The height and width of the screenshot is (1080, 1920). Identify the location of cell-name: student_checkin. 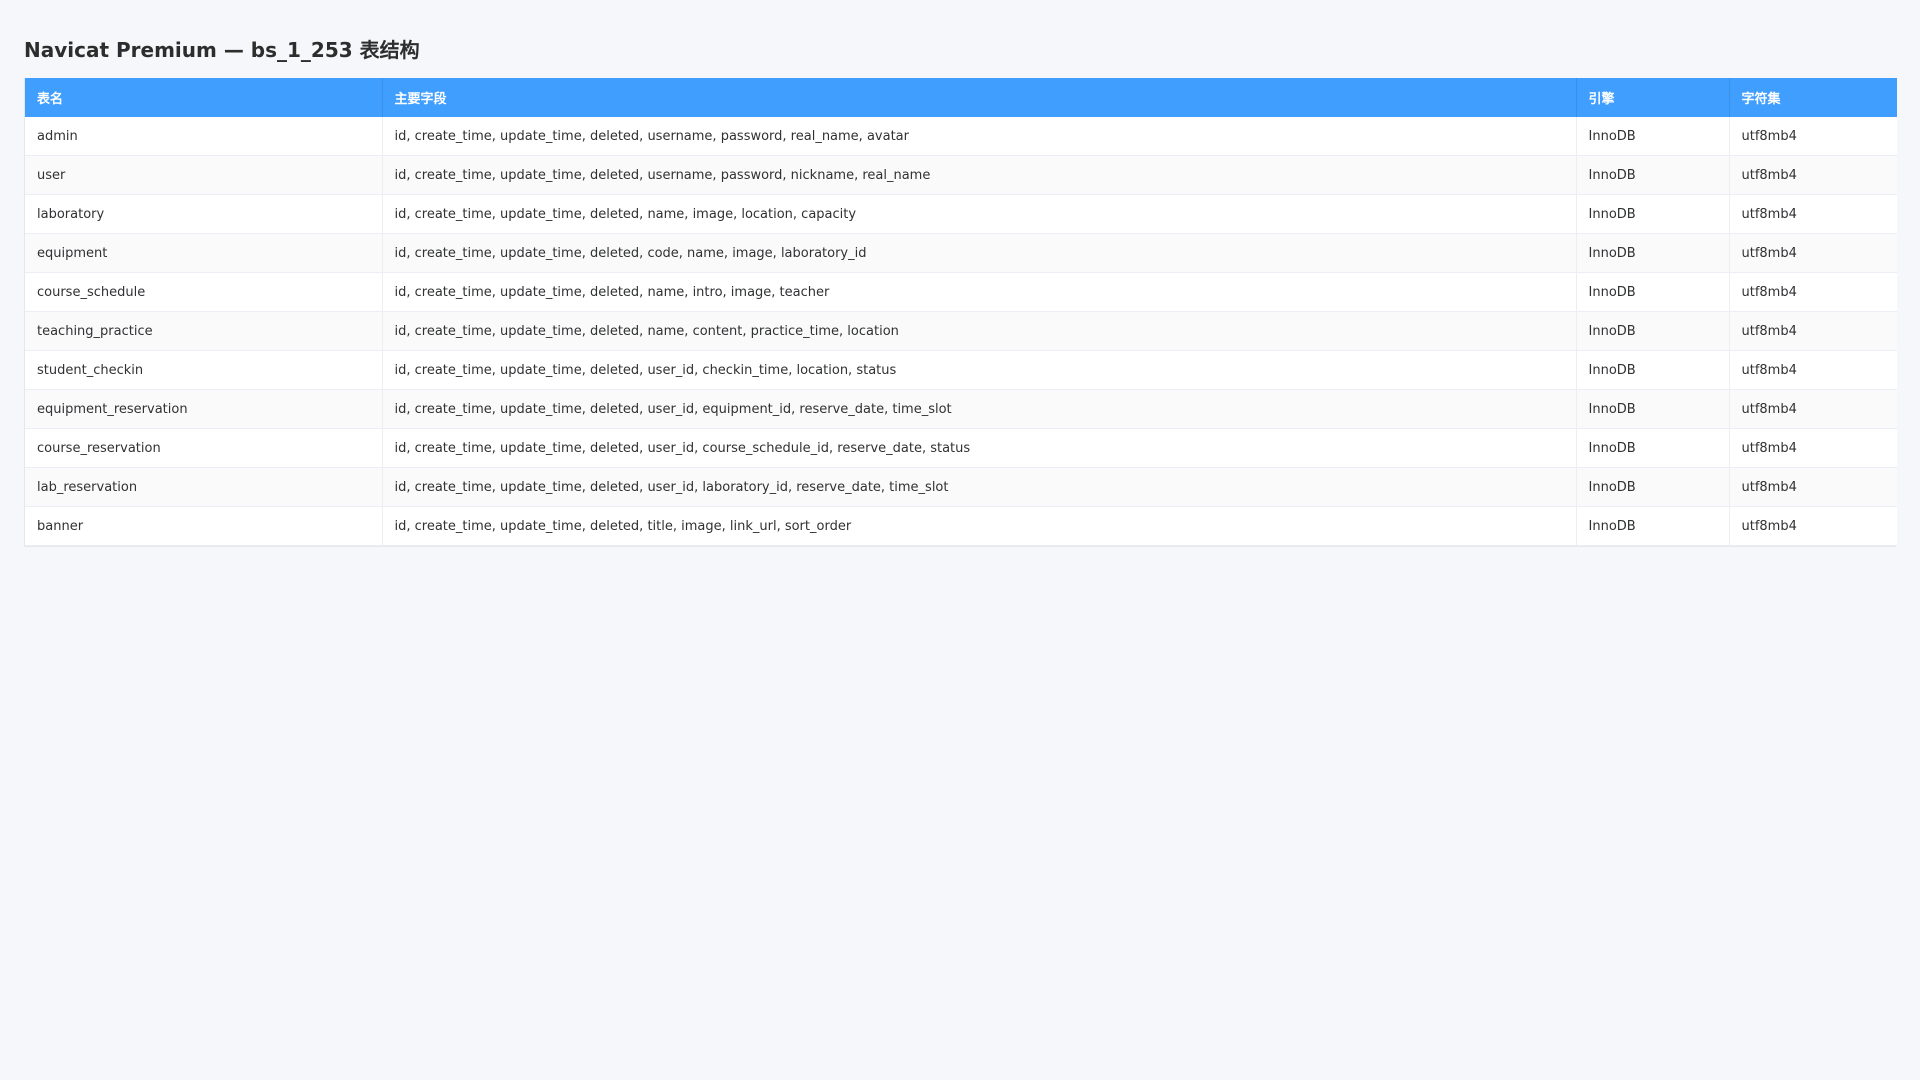
(204, 370).